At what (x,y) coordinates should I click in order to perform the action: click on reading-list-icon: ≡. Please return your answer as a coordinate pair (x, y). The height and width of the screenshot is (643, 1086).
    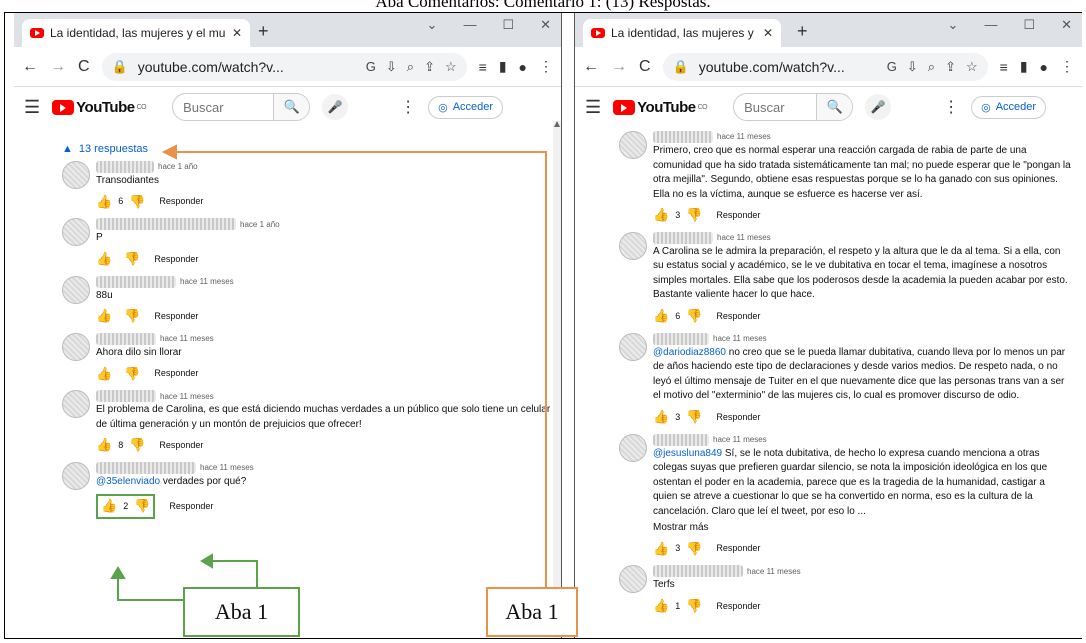
    Looking at the image, I should click on (1004, 67).